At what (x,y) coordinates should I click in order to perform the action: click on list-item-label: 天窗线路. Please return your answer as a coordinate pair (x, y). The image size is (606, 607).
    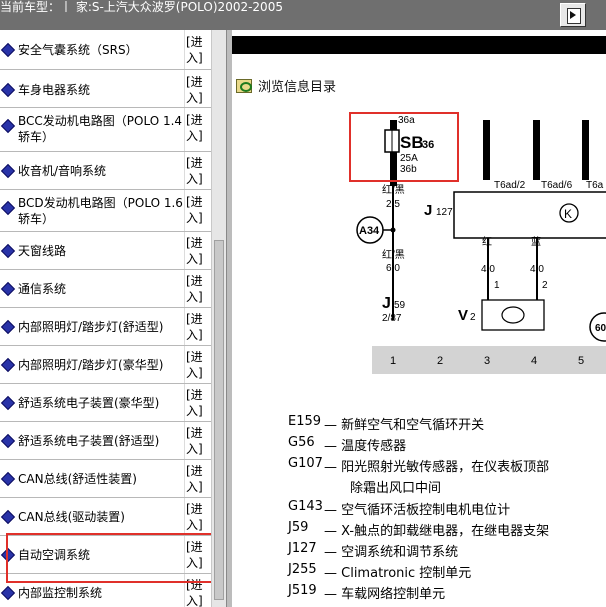
    Looking at the image, I should click on (42, 251).